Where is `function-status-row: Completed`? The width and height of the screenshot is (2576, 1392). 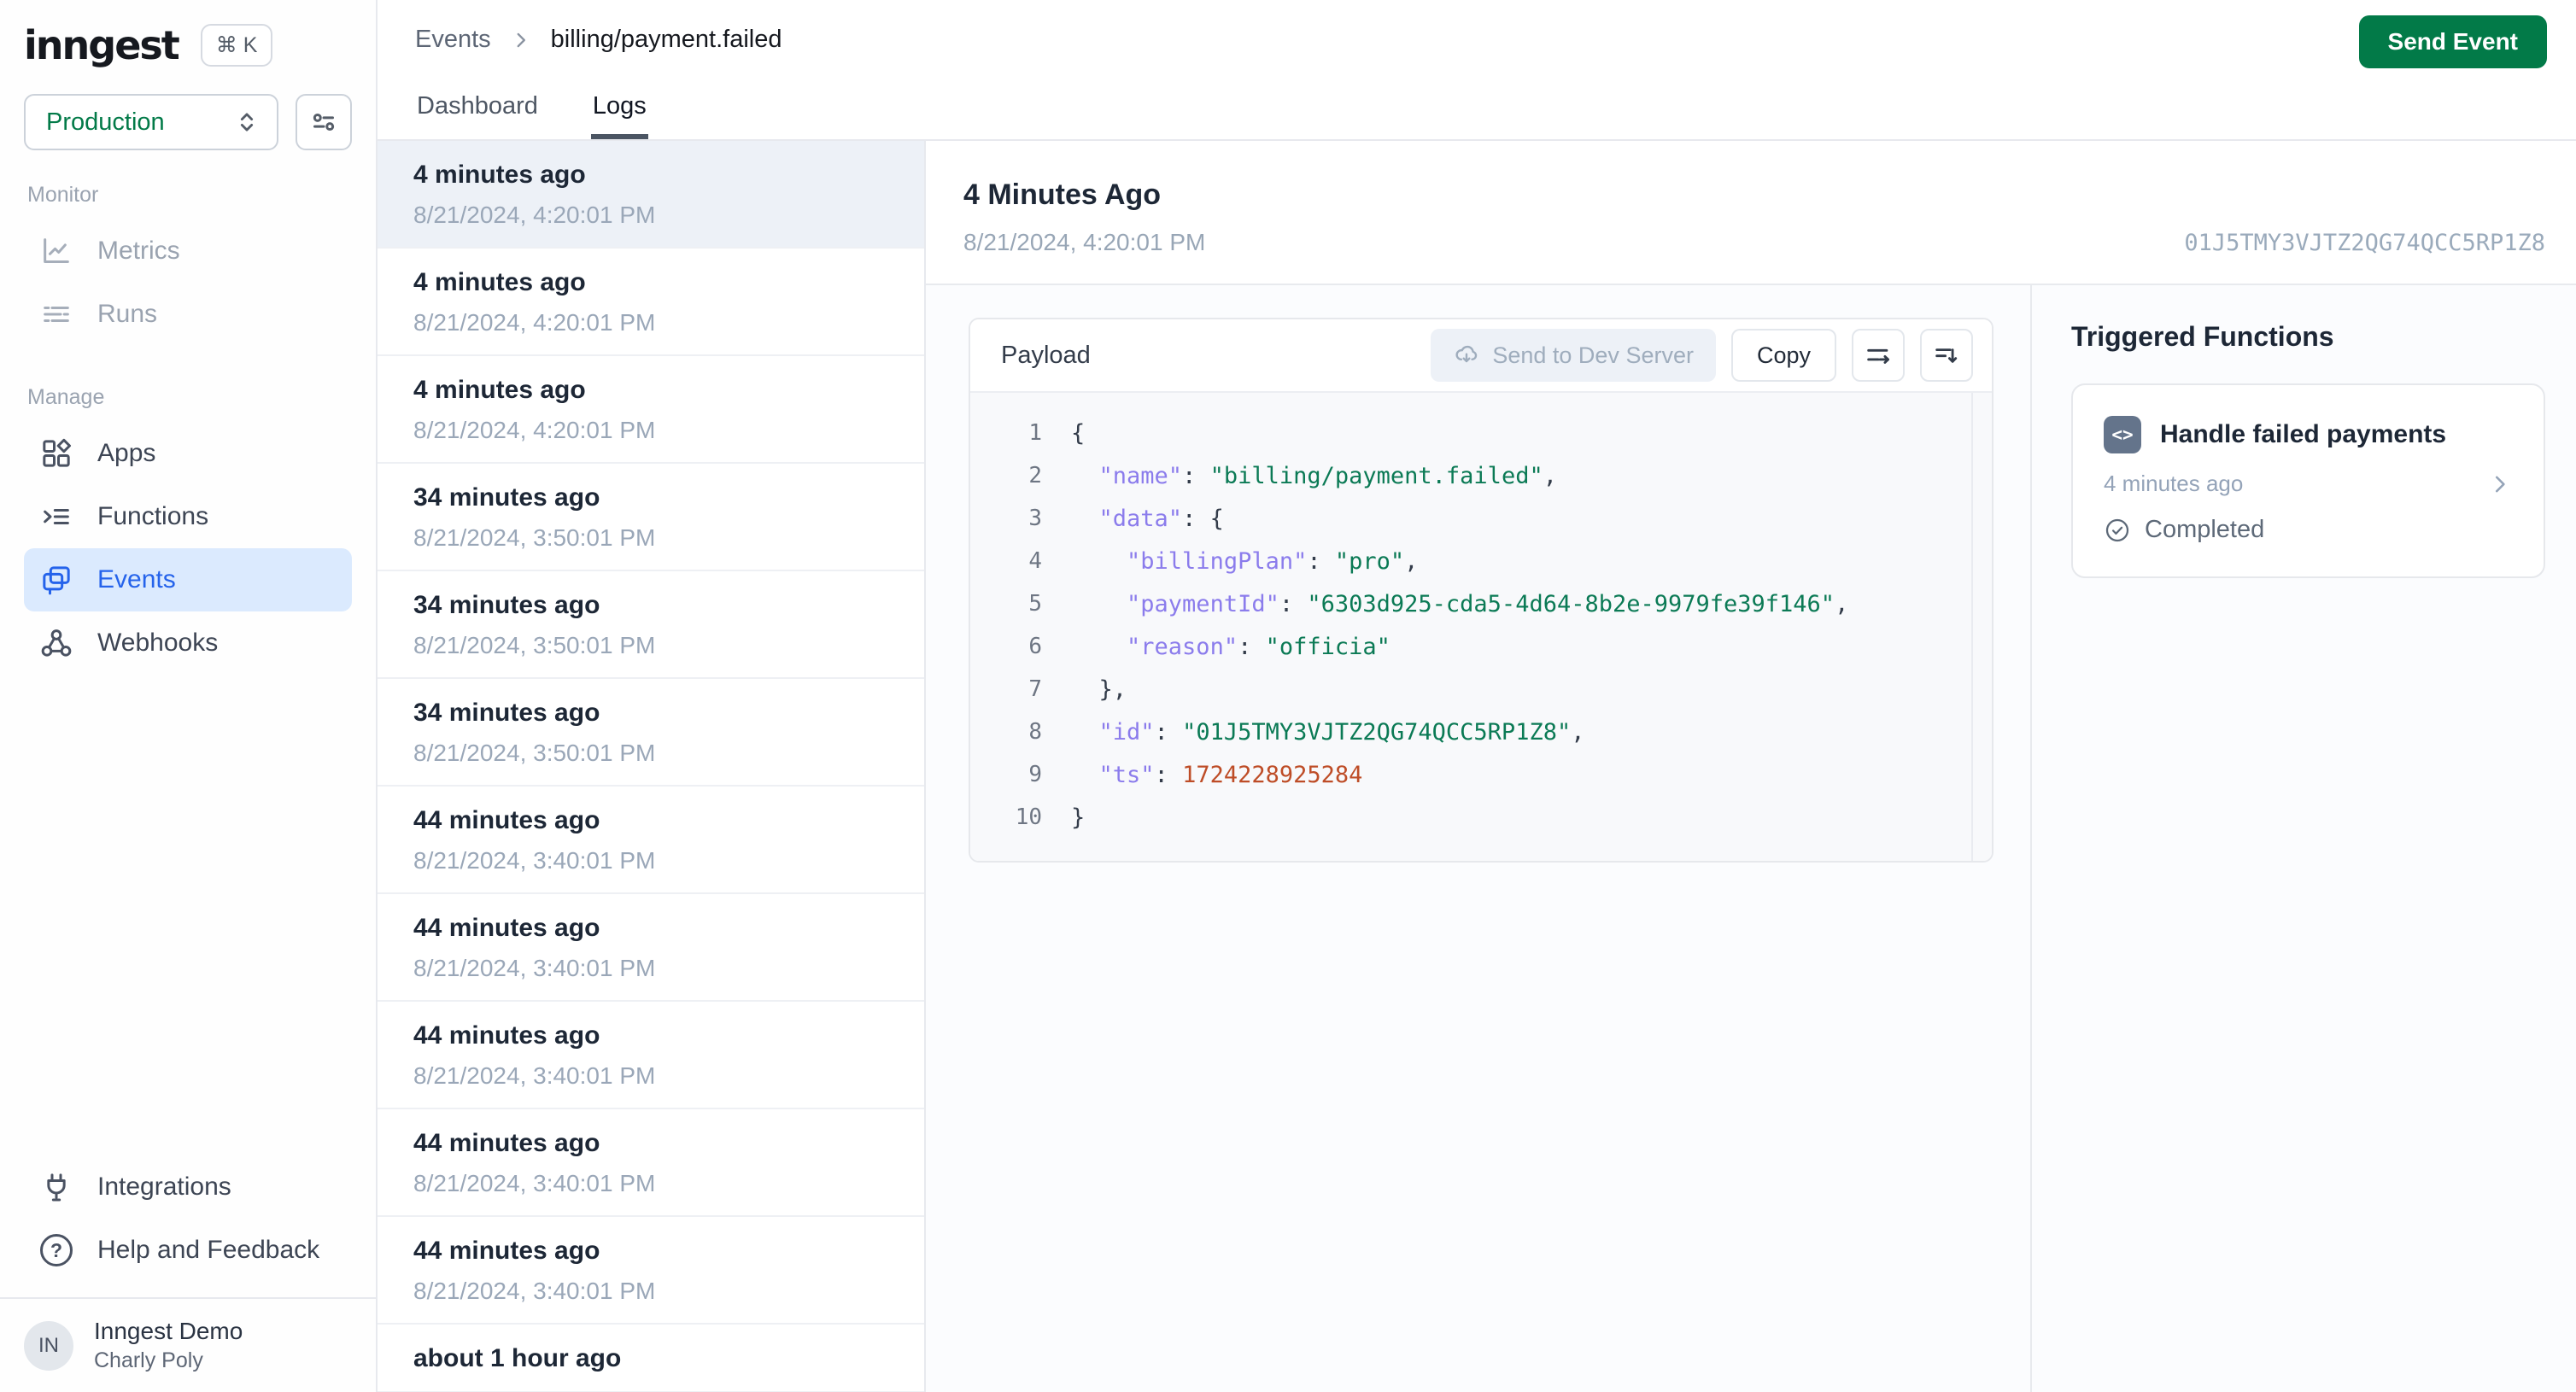
function-status-row: Completed is located at coordinates (2308, 530).